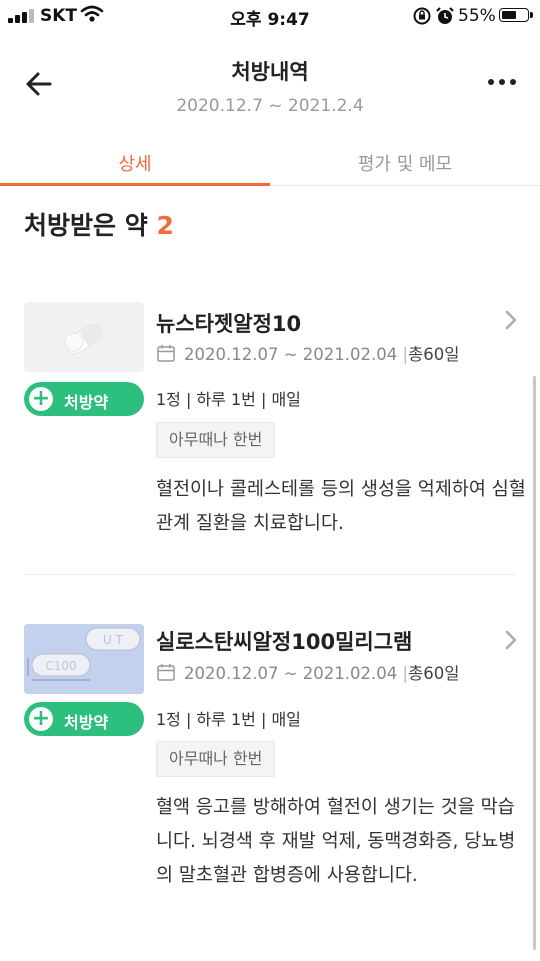 Image resolution: width=540 pixels, height=961 pixels. What do you see at coordinates (228, 323) in the screenshot?
I see `drug-name: 뉴스타젯알정10` at bounding box center [228, 323].